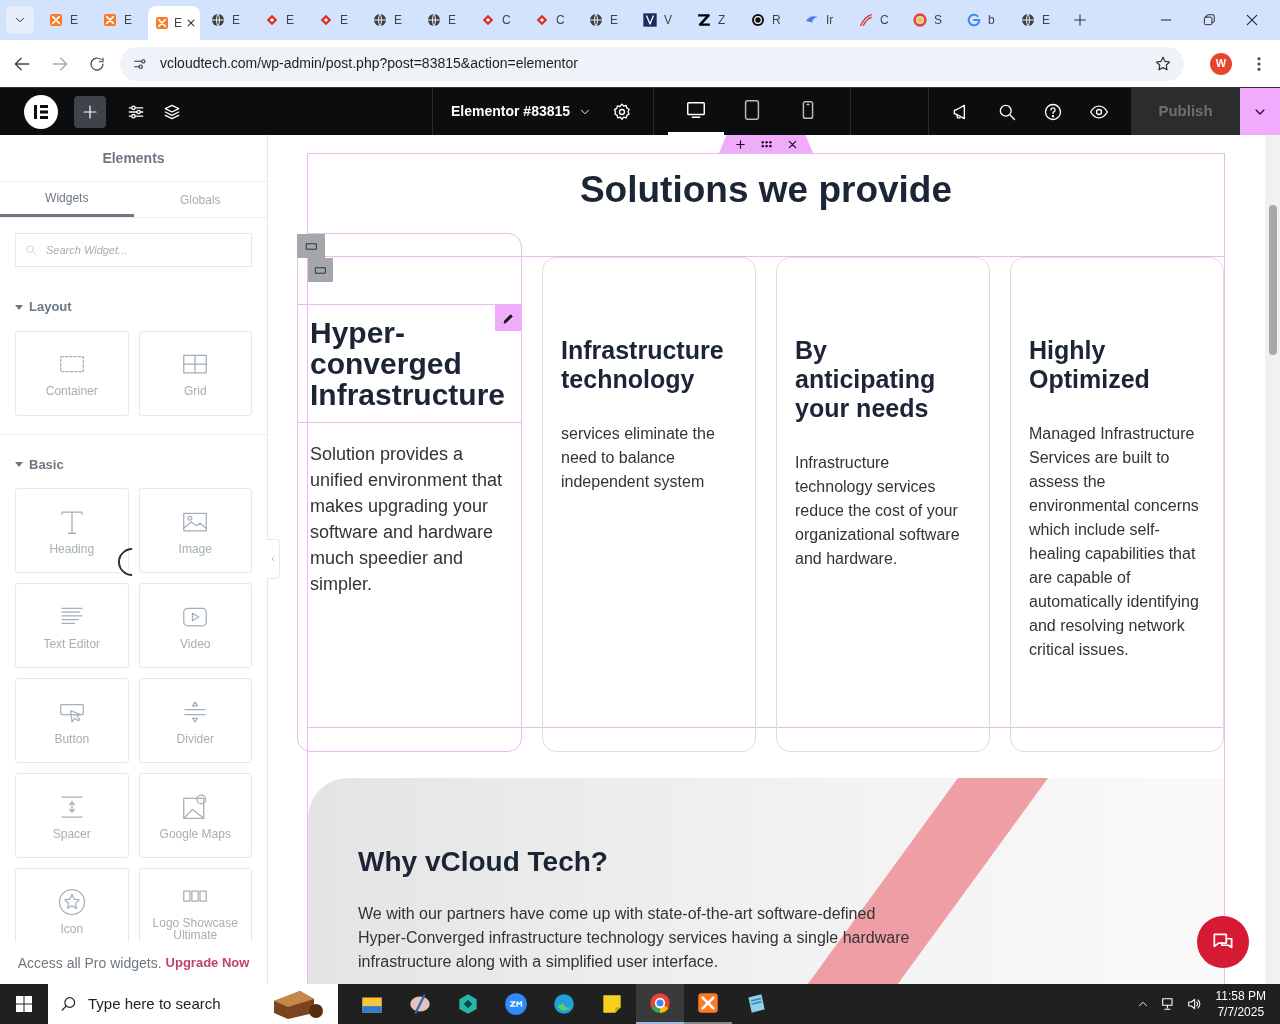 The width and height of the screenshot is (1280, 1024). Describe the element at coordinates (564, 1004) in the screenshot. I see `edge-icon` at that location.